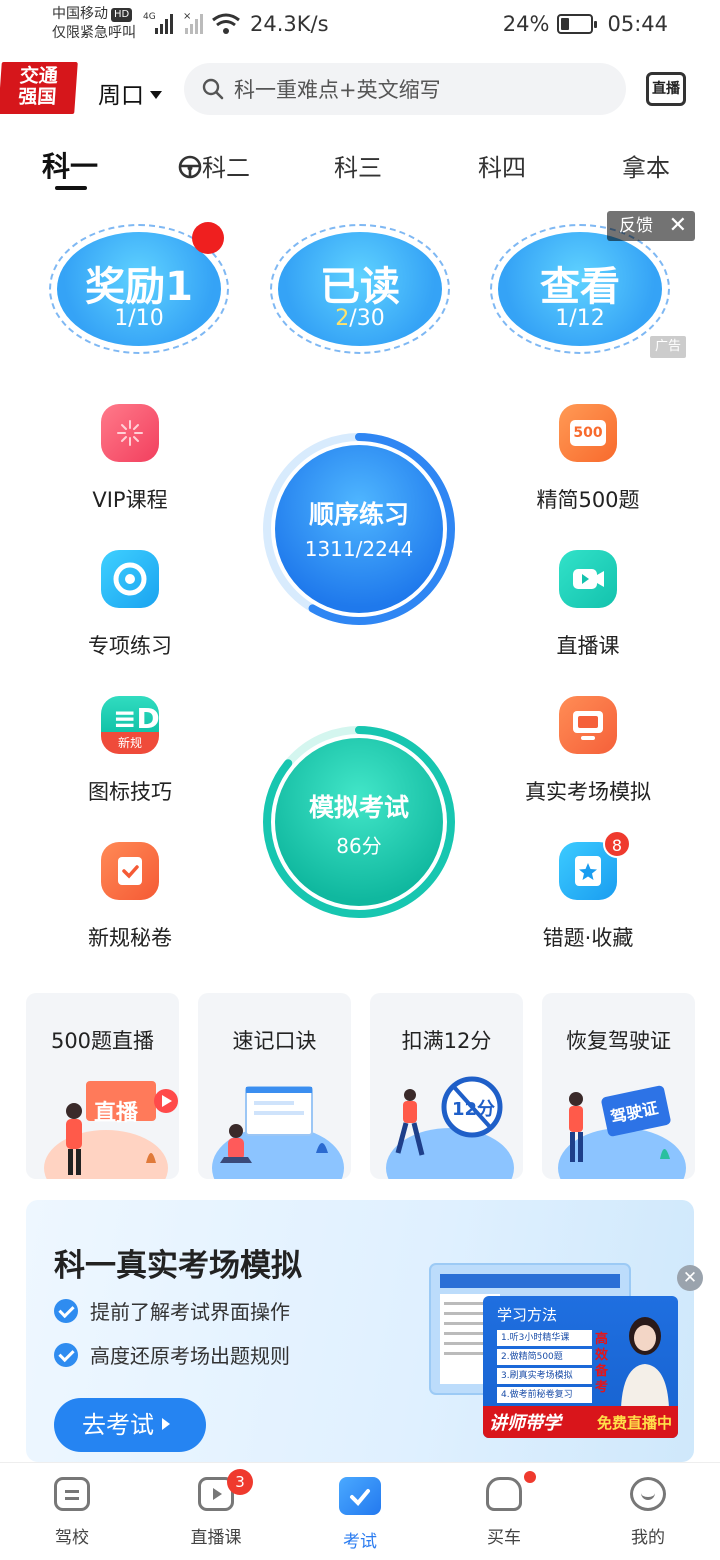 This screenshot has height=1560, width=720. What do you see at coordinates (580, 289) in the screenshot?
I see `view-bubble: 查看 1/12` at bounding box center [580, 289].